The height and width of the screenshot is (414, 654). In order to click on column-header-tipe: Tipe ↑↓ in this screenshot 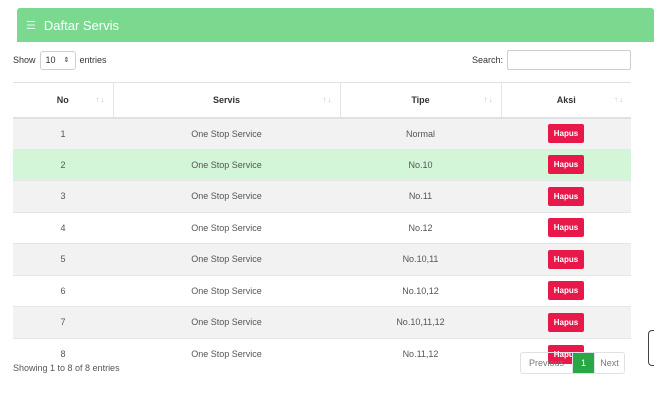, I will do `click(420, 100)`.